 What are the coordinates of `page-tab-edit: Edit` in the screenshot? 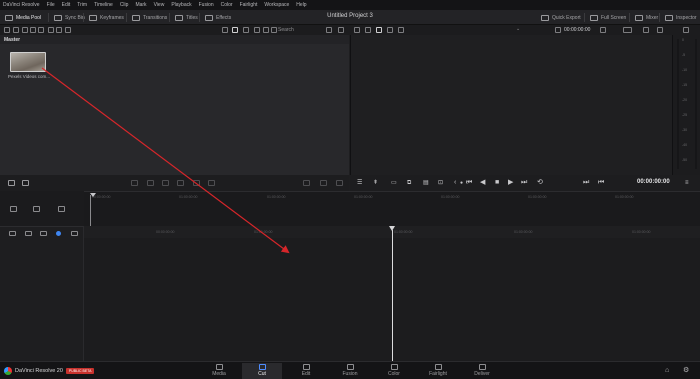 It's located at (306, 371).